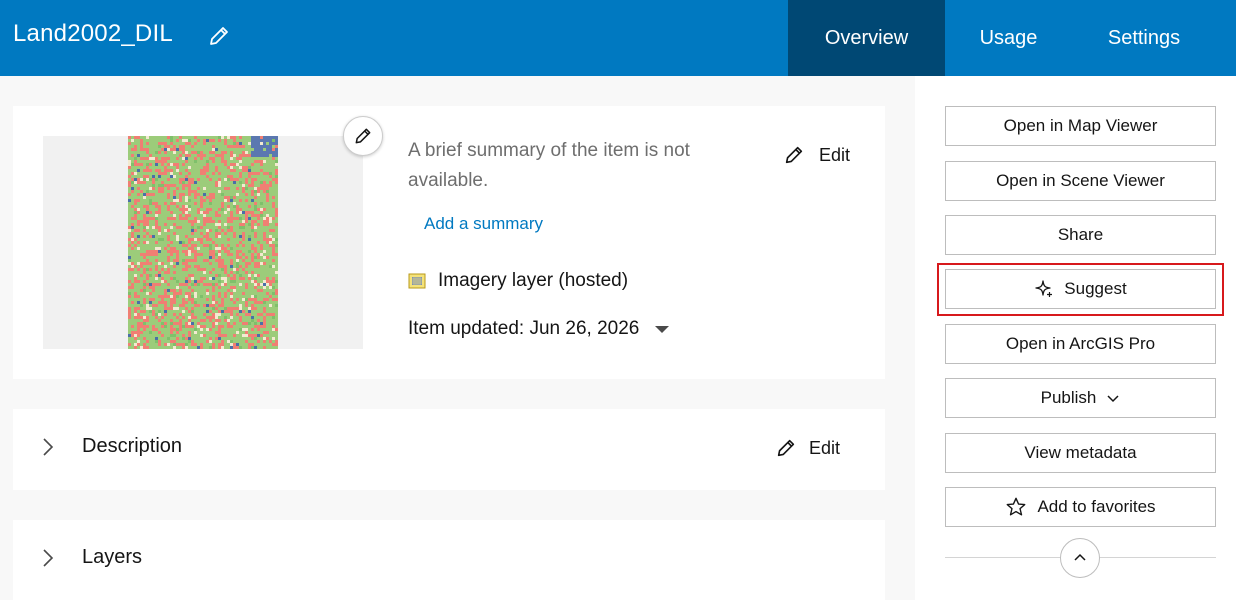  What do you see at coordinates (1016, 506) in the screenshot?
I see `star-icon` at bounding box center [1016, 506].